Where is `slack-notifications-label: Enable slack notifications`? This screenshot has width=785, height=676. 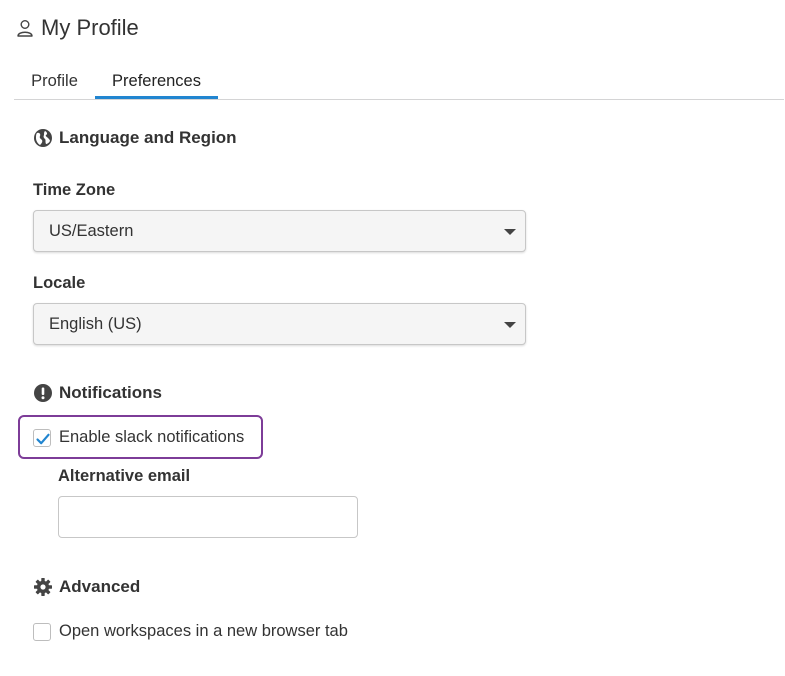
slack-notifications-label: Enable slack notifications is located at coordinates (152, 437).